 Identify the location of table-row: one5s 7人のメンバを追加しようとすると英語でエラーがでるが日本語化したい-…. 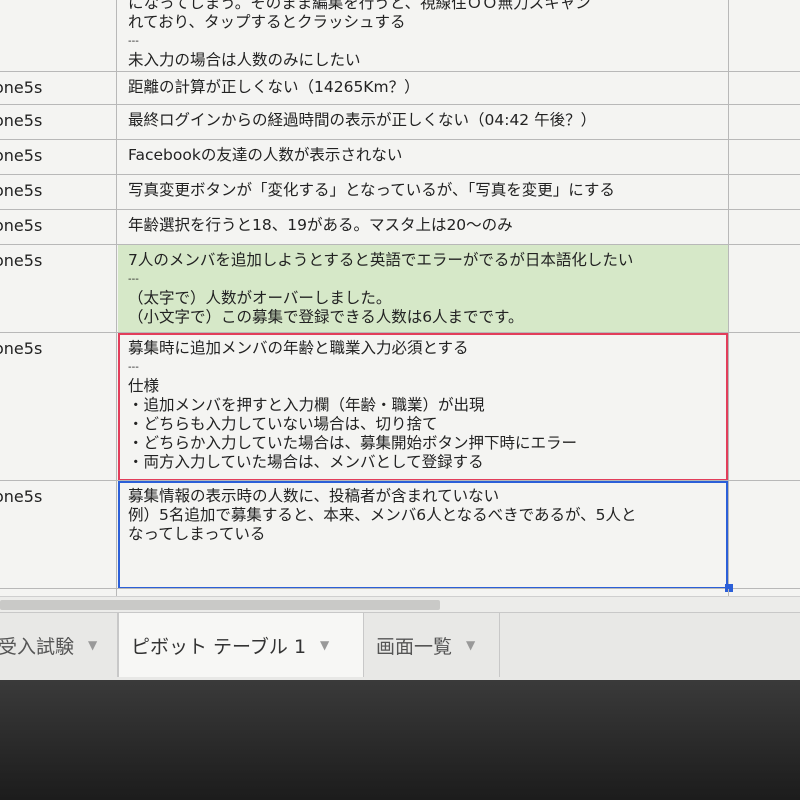
(400, 289).